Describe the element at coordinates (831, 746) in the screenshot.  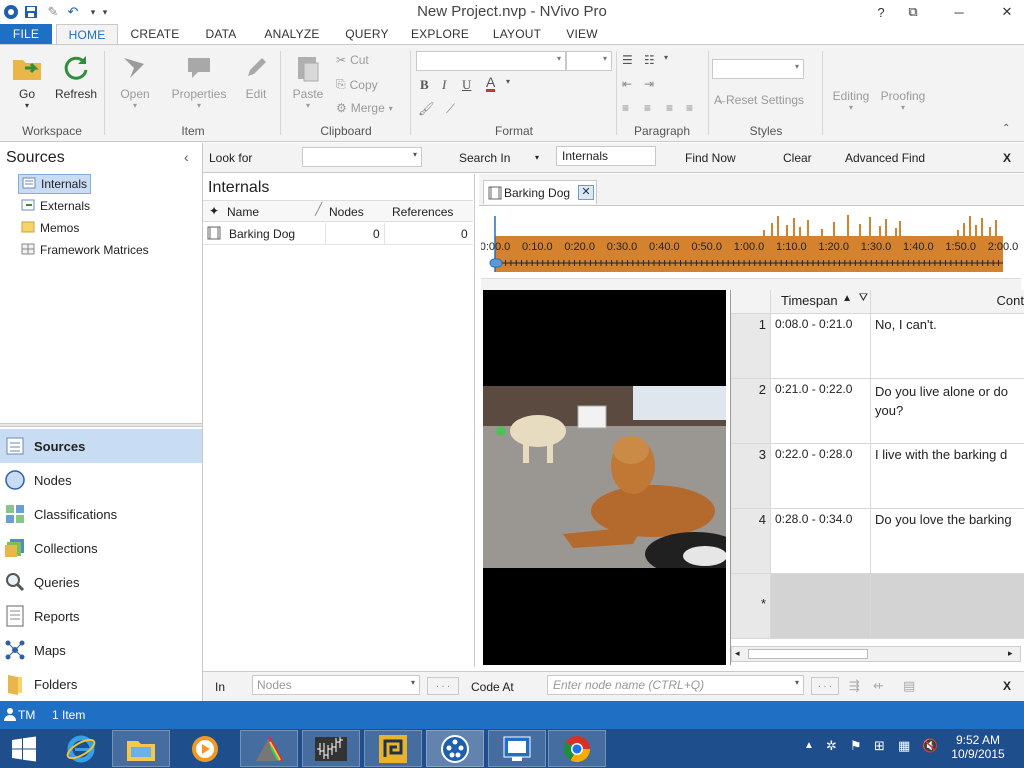
I see `network-app-icon: ✲` at that location.